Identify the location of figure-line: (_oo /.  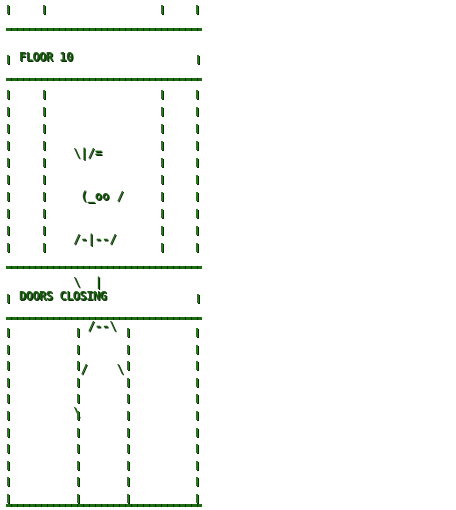
(95, 196).